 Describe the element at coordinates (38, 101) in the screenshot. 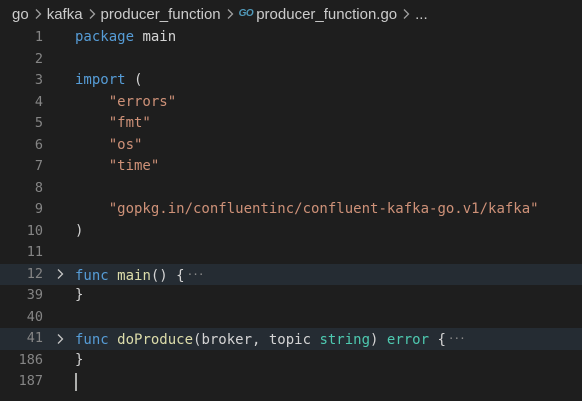

I see `line-number: 4` at that location.